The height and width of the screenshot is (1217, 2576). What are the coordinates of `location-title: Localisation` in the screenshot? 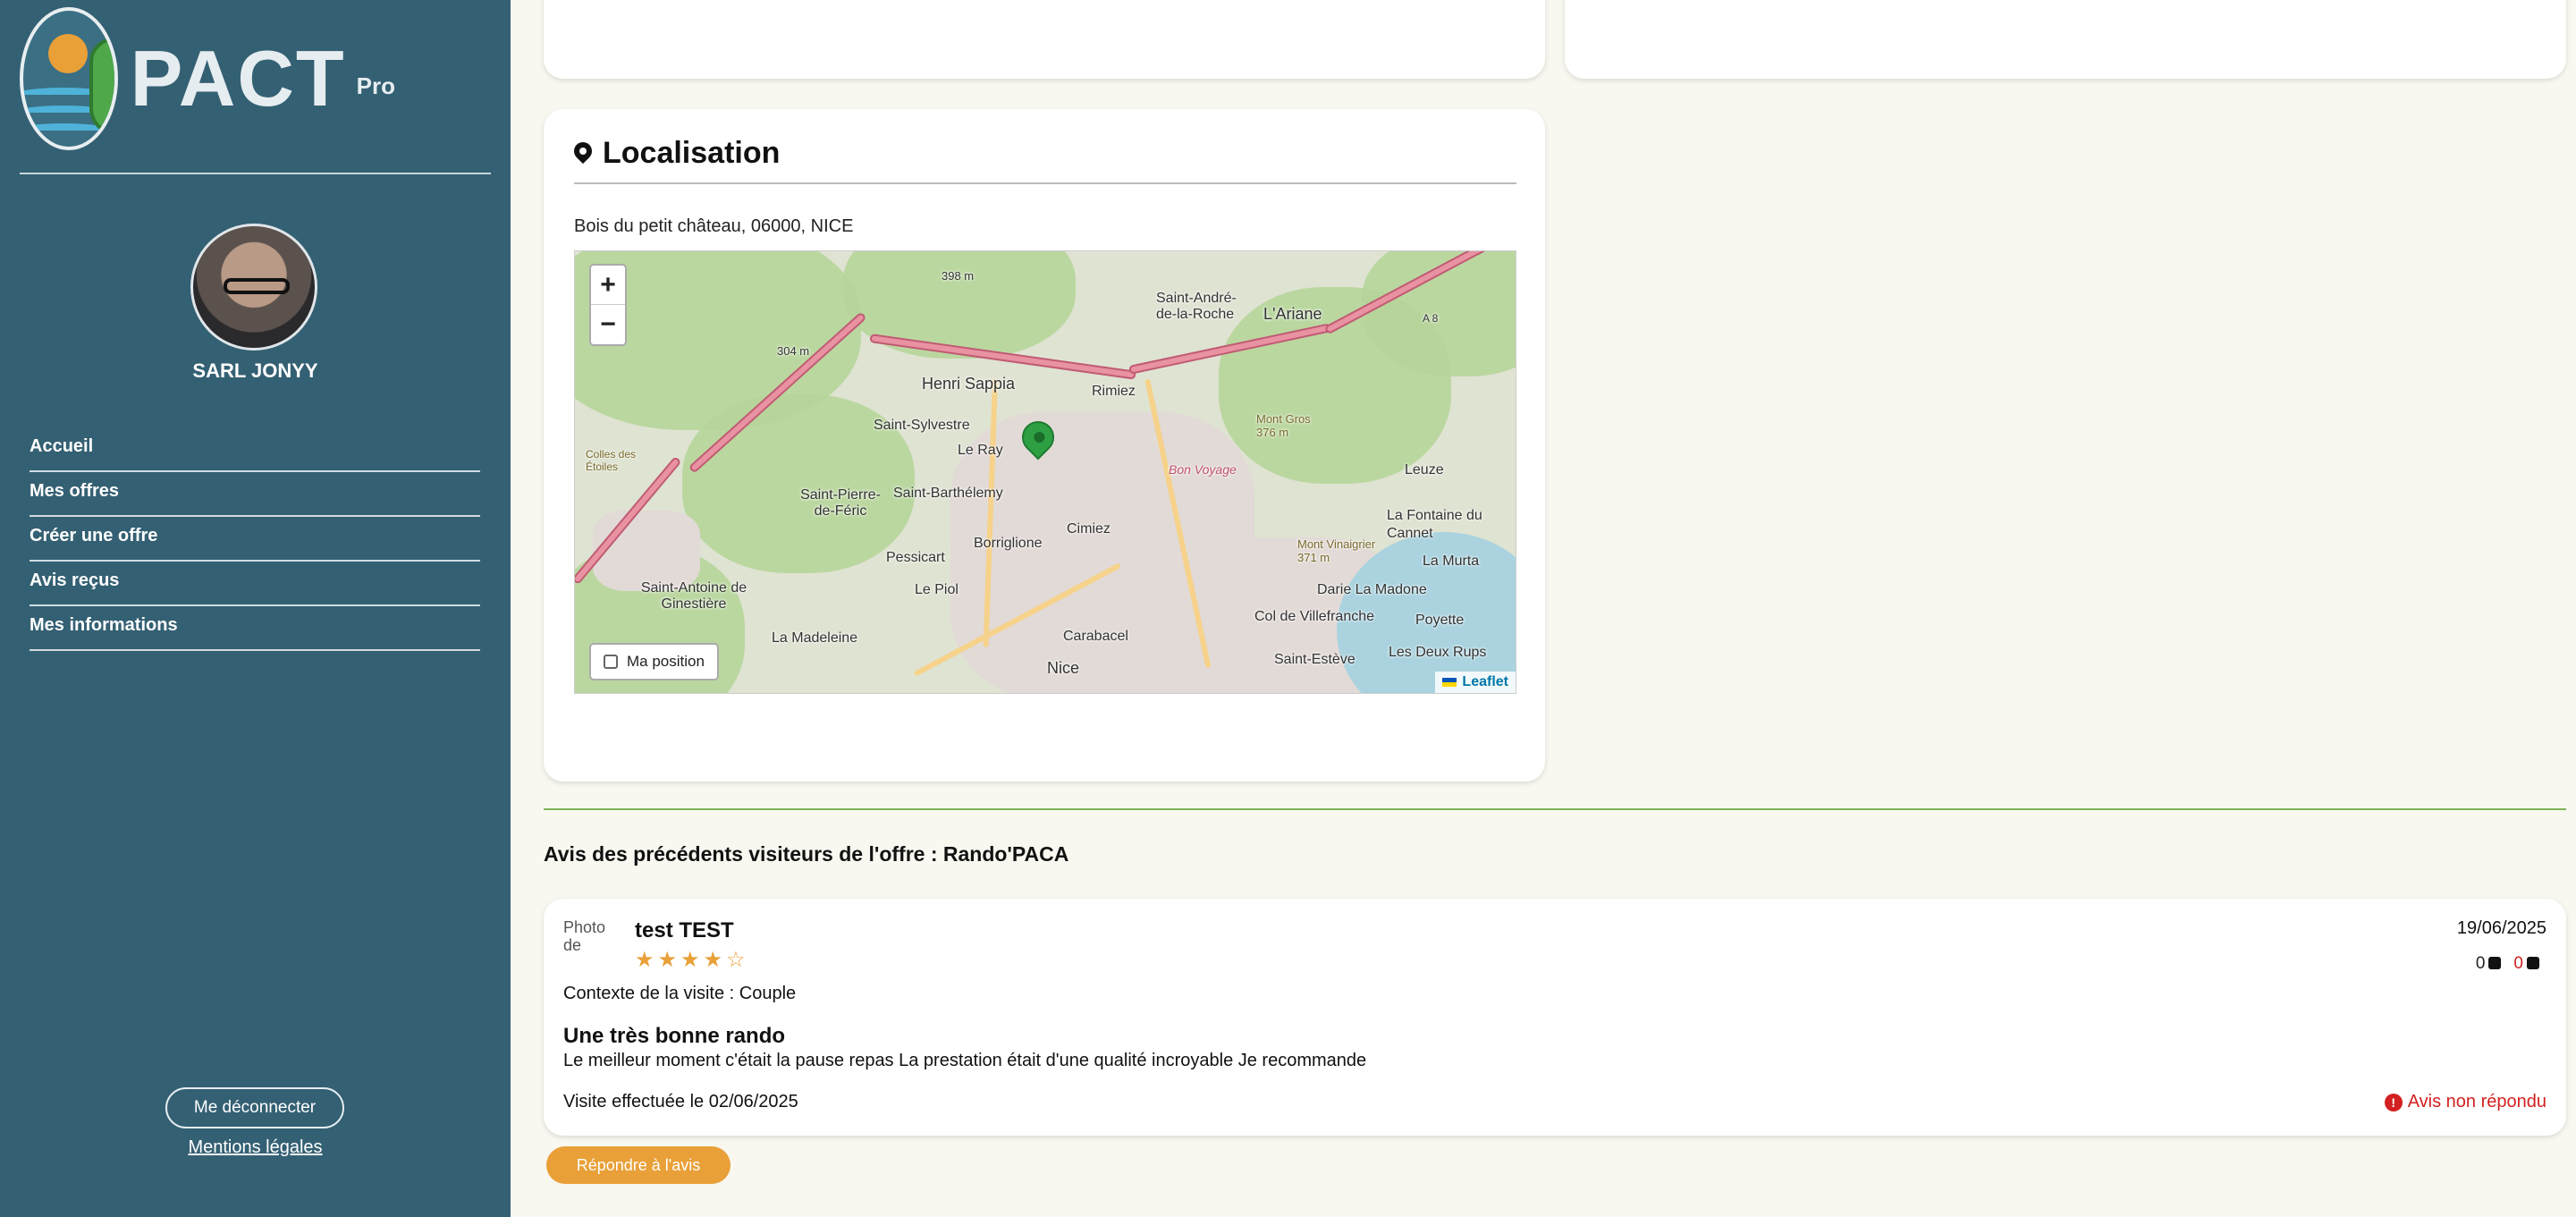 It's located at (677, 154).